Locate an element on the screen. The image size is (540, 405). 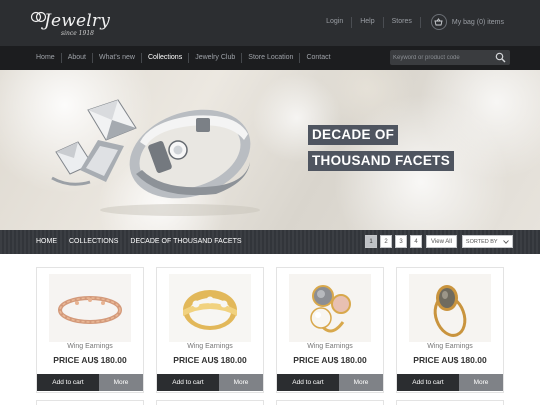
page-button-3: 3 is located at coordinates (401, 241).